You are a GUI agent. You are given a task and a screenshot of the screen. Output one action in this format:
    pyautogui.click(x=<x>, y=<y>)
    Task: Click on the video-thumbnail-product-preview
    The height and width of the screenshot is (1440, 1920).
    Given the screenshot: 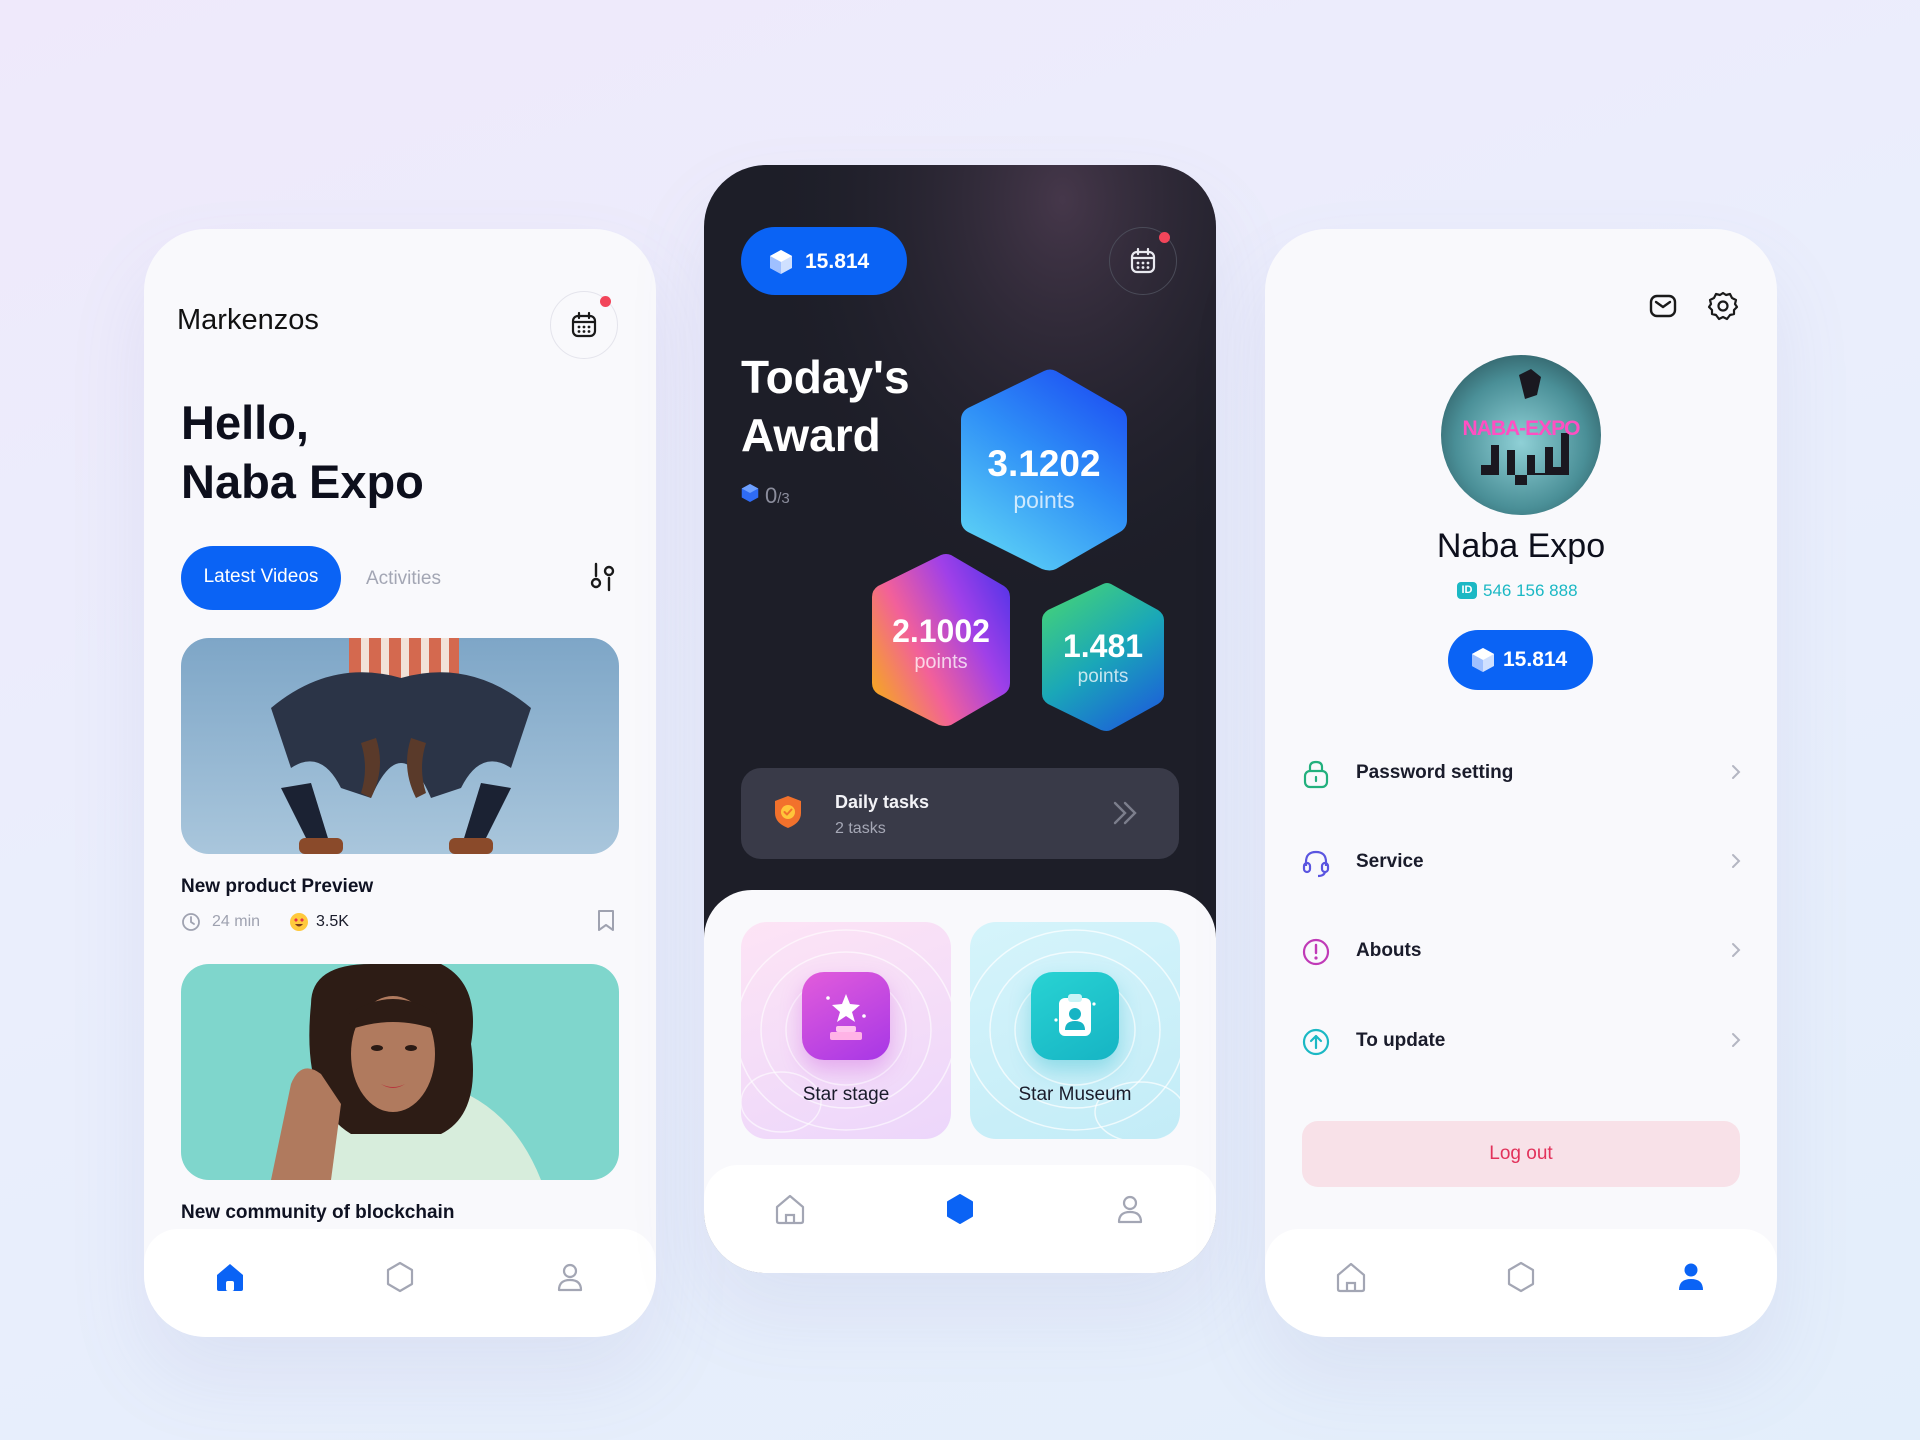 What is the action you would take?
    pyautogui.click(x=400, y=746)
    